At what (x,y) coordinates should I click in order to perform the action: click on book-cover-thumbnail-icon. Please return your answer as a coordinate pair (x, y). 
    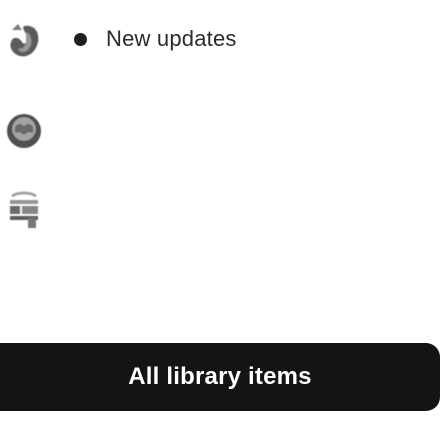
    Looking at the image, I should click on (24, 42).